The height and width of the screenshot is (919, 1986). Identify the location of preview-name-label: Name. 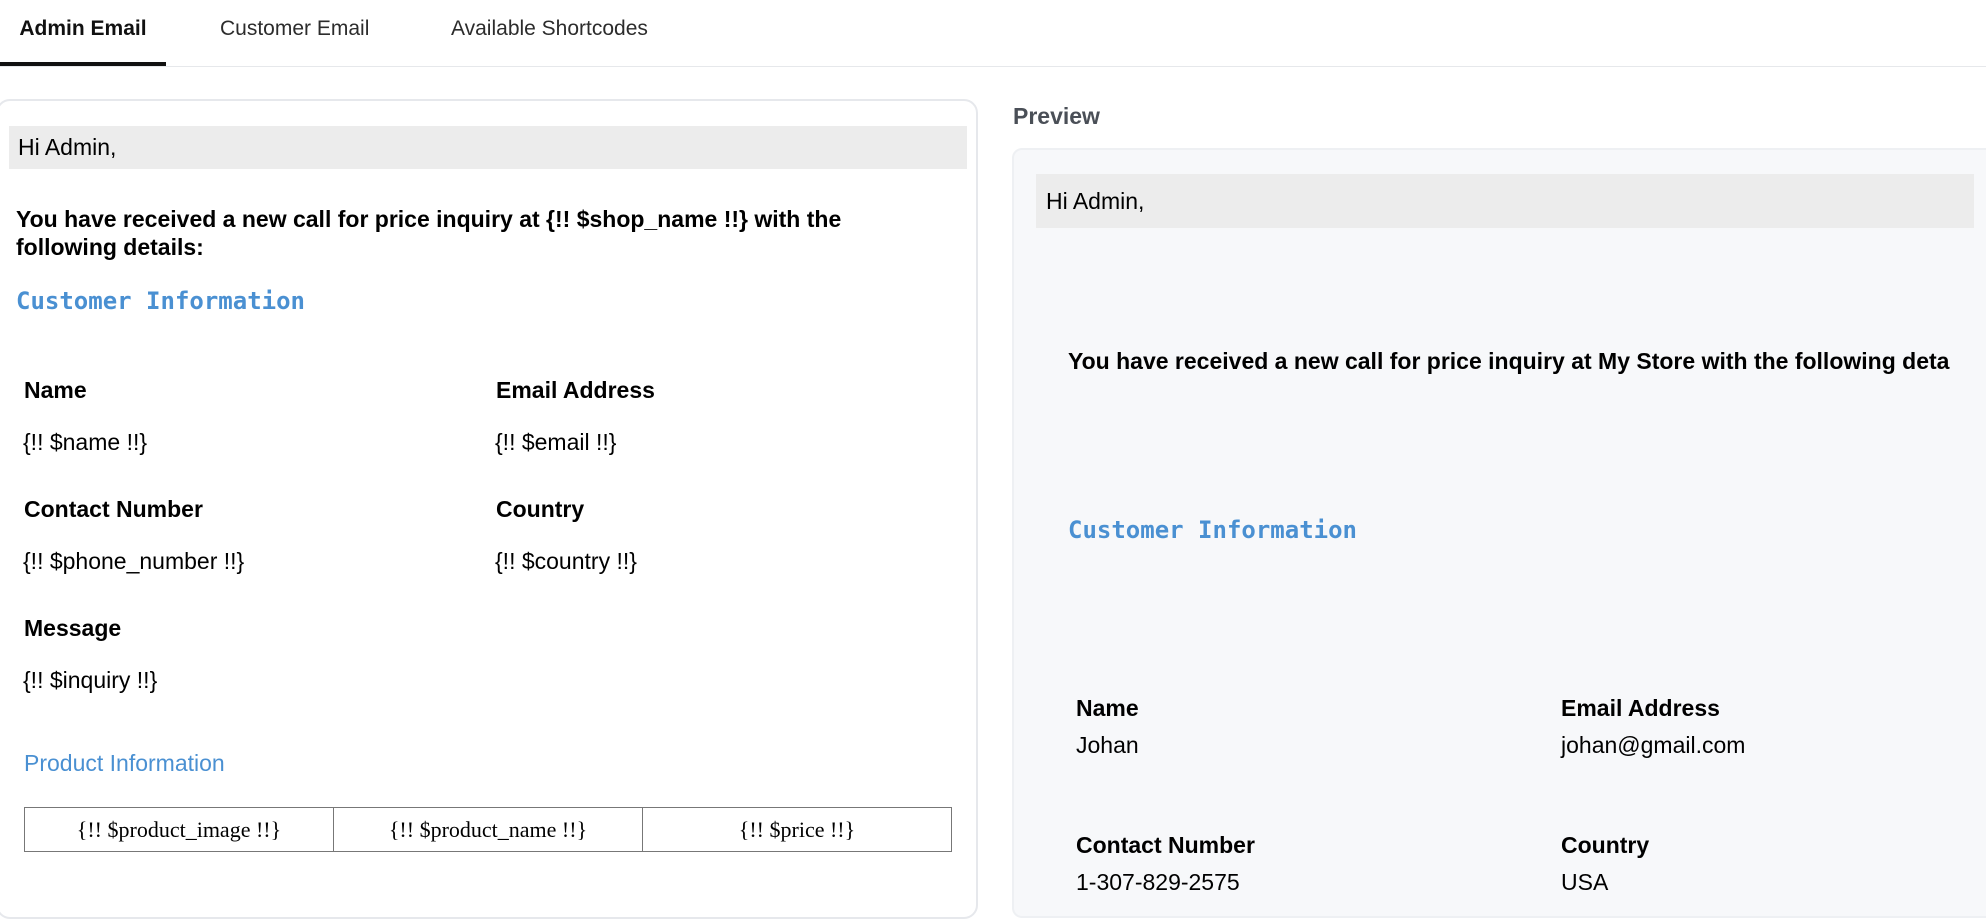
(1107, 708).